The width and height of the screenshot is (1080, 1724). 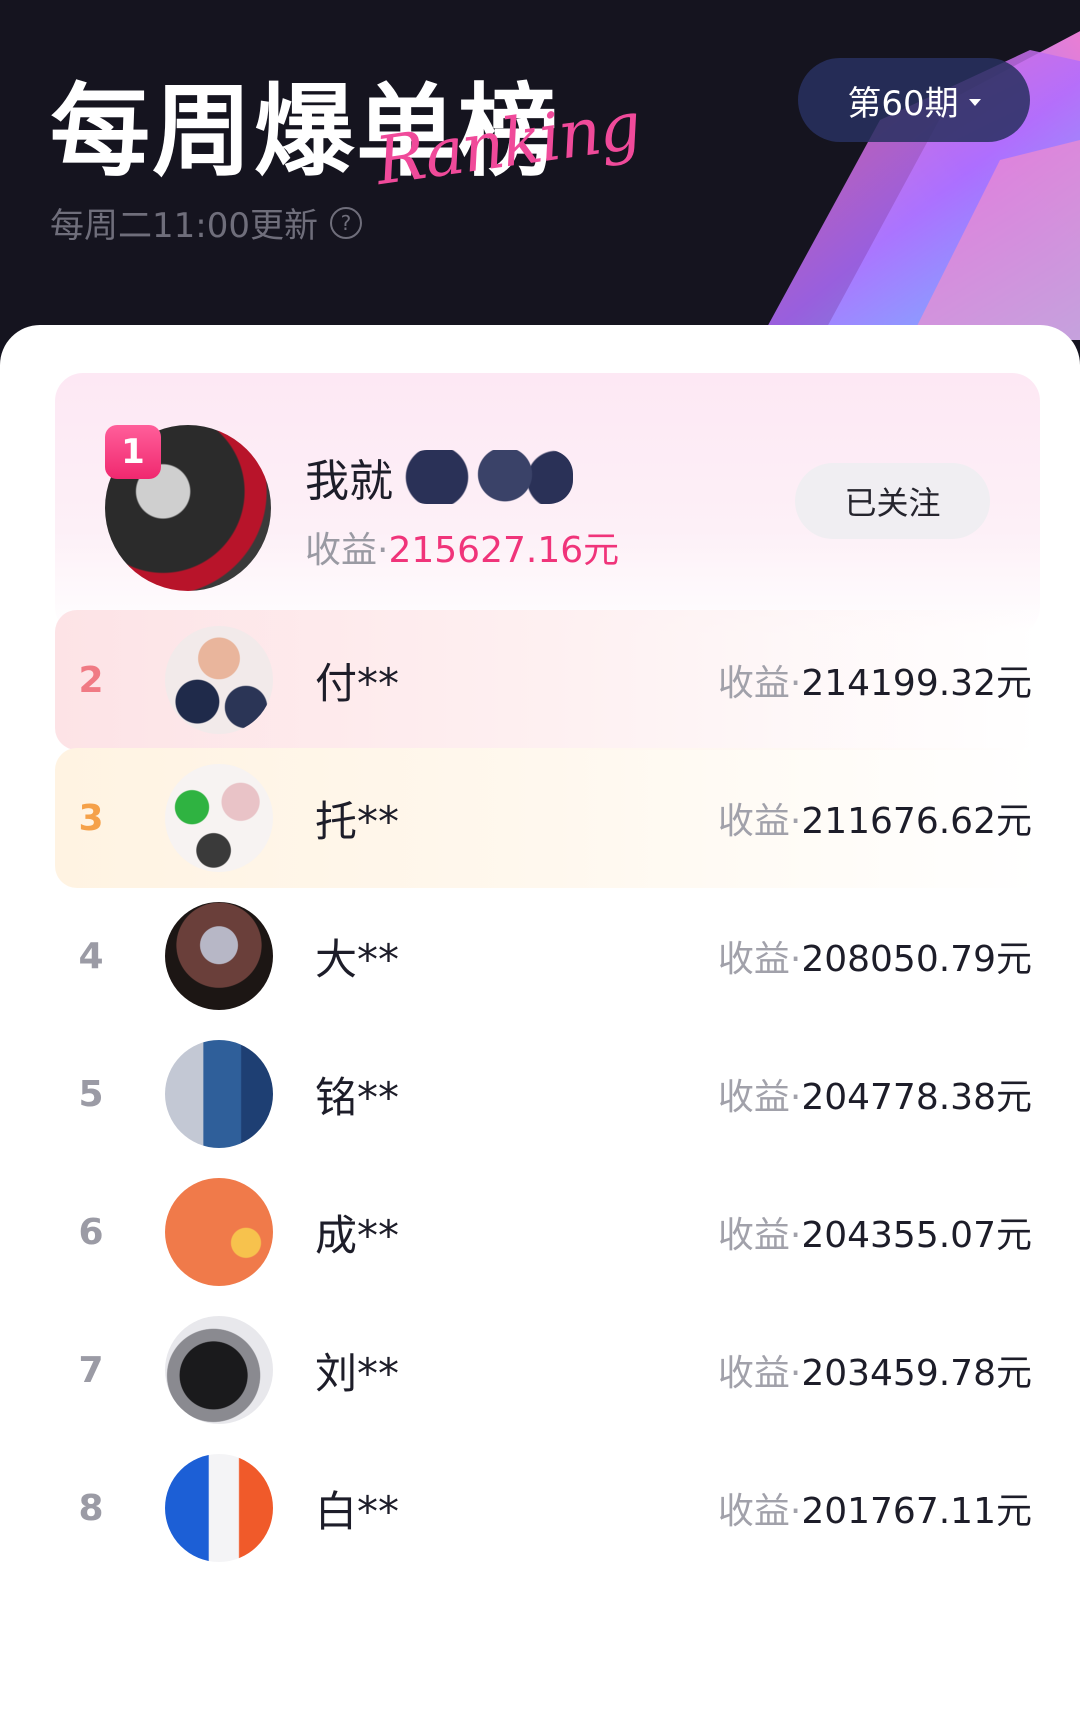 I want to click on earnings: 收益· 204355.07元, so click(x=875, y=1232).